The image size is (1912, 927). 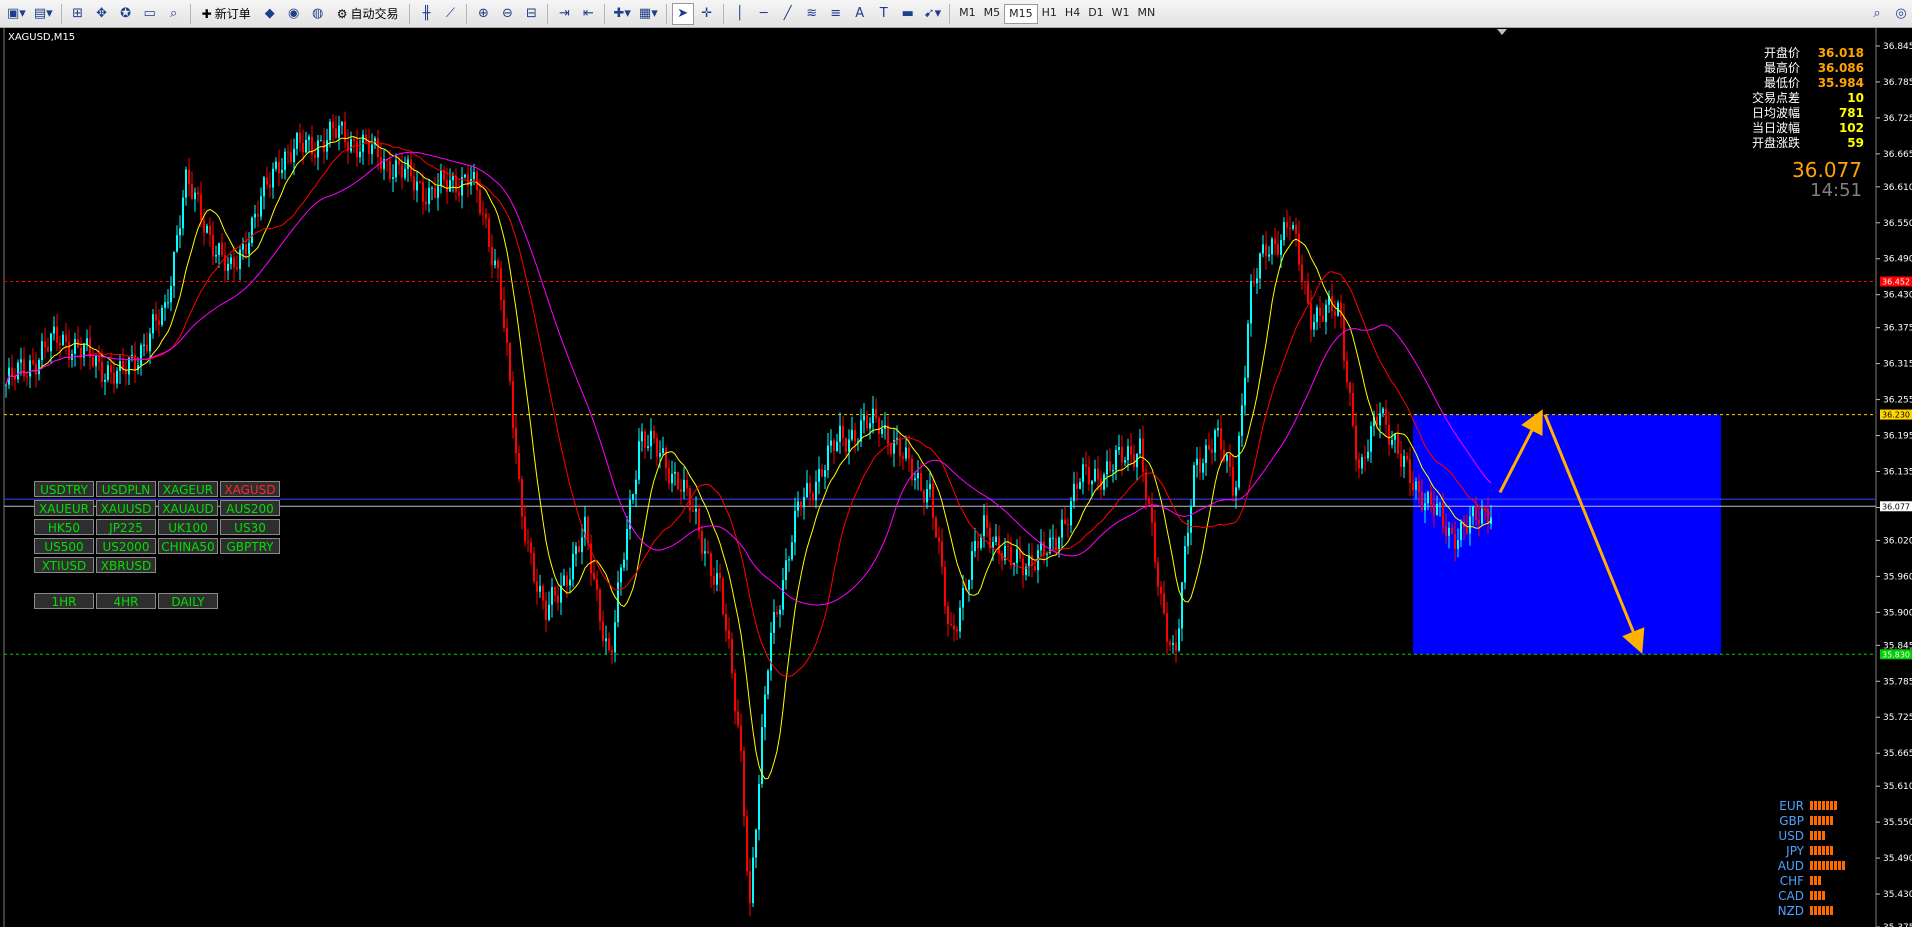 What do you see at coordinates (1567, 534) in the screenshot?
I see `blue-zone-rect` at bounding box center [1567, 534].